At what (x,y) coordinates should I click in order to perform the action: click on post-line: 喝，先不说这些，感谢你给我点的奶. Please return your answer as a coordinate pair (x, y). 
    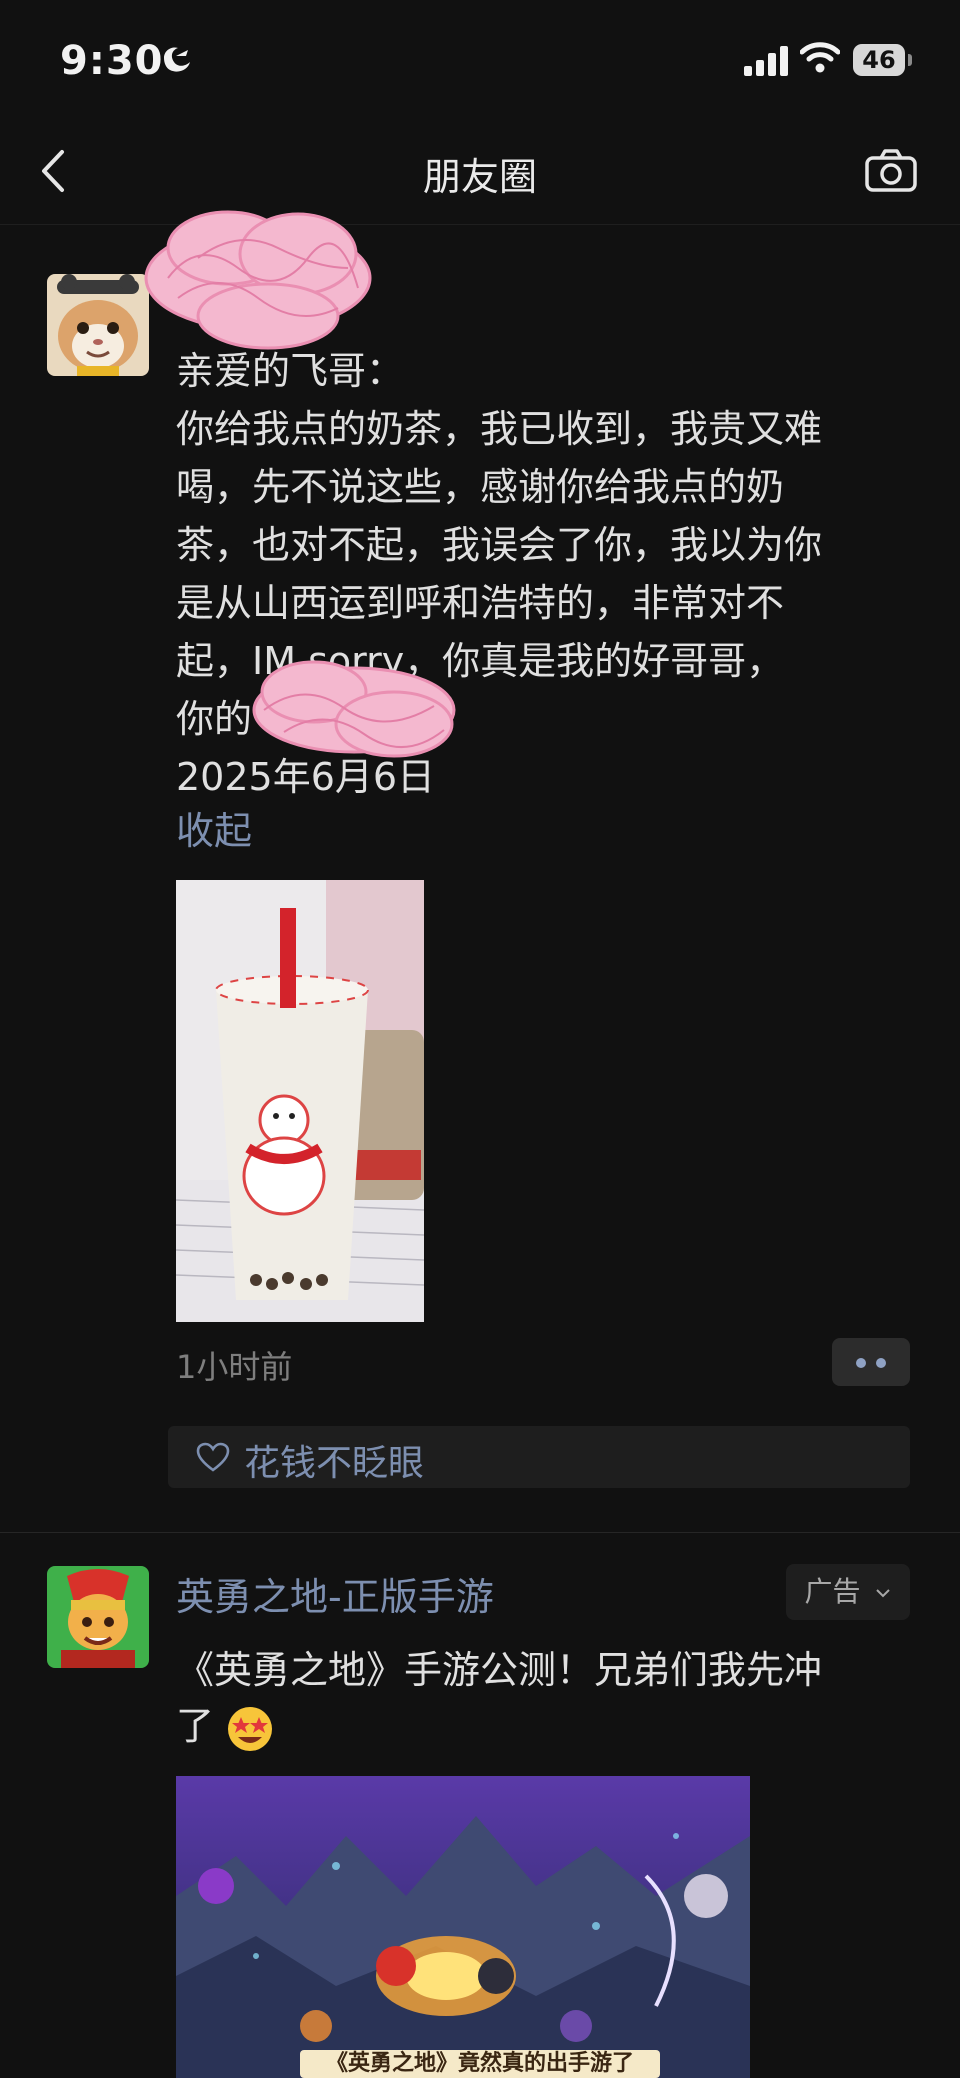
    Looking at the image, I should click on (480, 487).